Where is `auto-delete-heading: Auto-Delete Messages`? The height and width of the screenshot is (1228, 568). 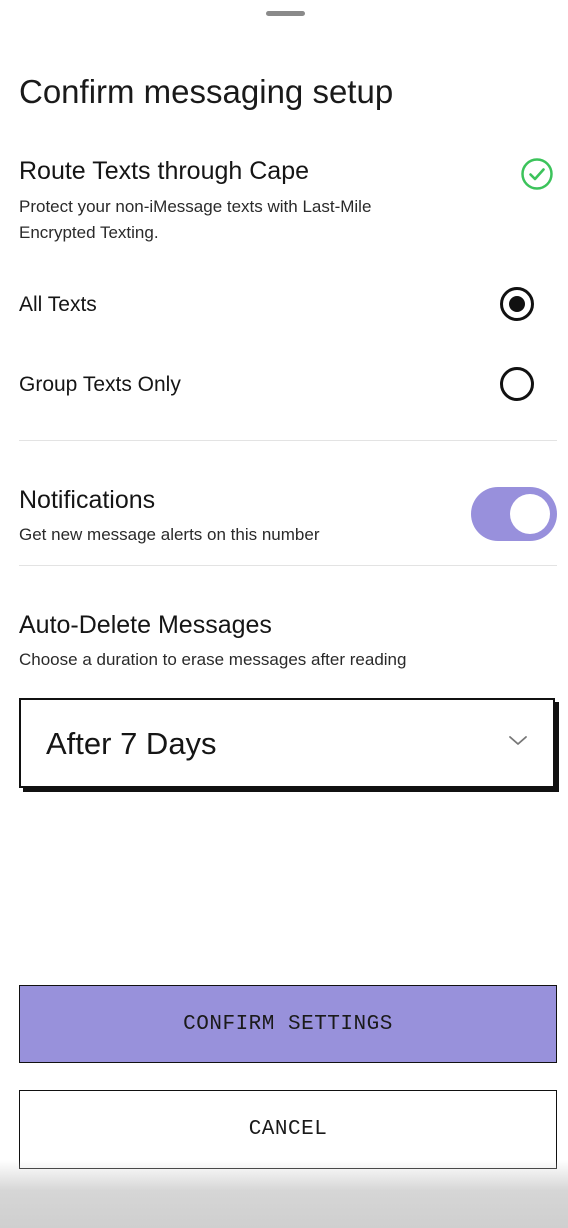 auto-delete-heading: Auto-Delete Messages is located at coordinates (145, 625).